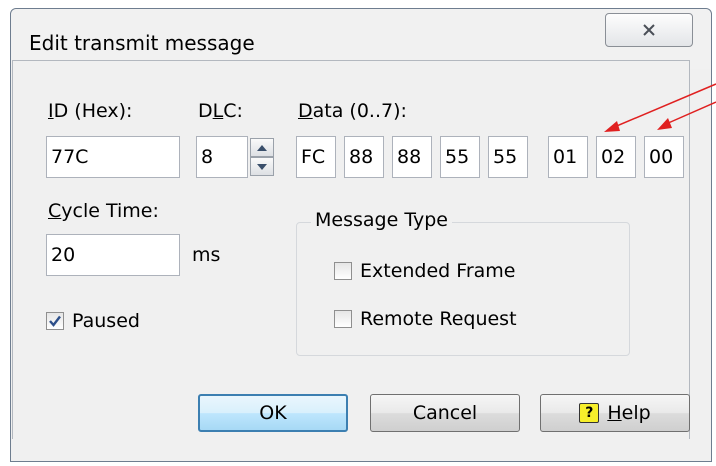 This screenshot has height=466, width=716. Describe the element at coordinates (568, 157) in the screenshot. I see `data-byte-5-input` at that location.